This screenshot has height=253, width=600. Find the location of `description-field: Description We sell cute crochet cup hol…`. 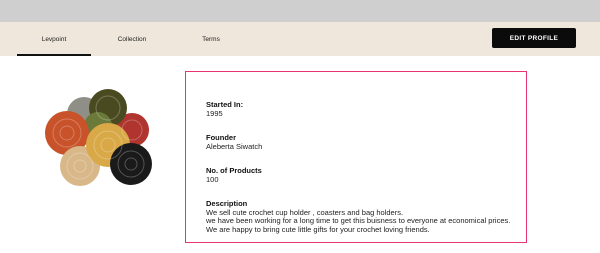

description-field: Description We sell cute crochet cup hol… is located at coordinates (358, 216).